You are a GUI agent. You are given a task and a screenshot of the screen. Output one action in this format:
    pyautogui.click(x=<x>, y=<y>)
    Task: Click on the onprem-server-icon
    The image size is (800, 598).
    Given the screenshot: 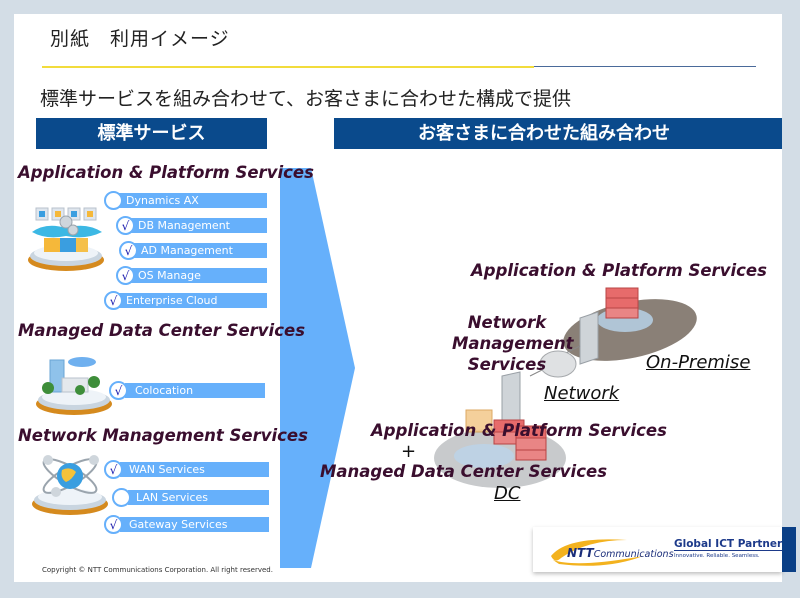 What is the action you would take?
    pyautogui.click(x=622, y=303)
    